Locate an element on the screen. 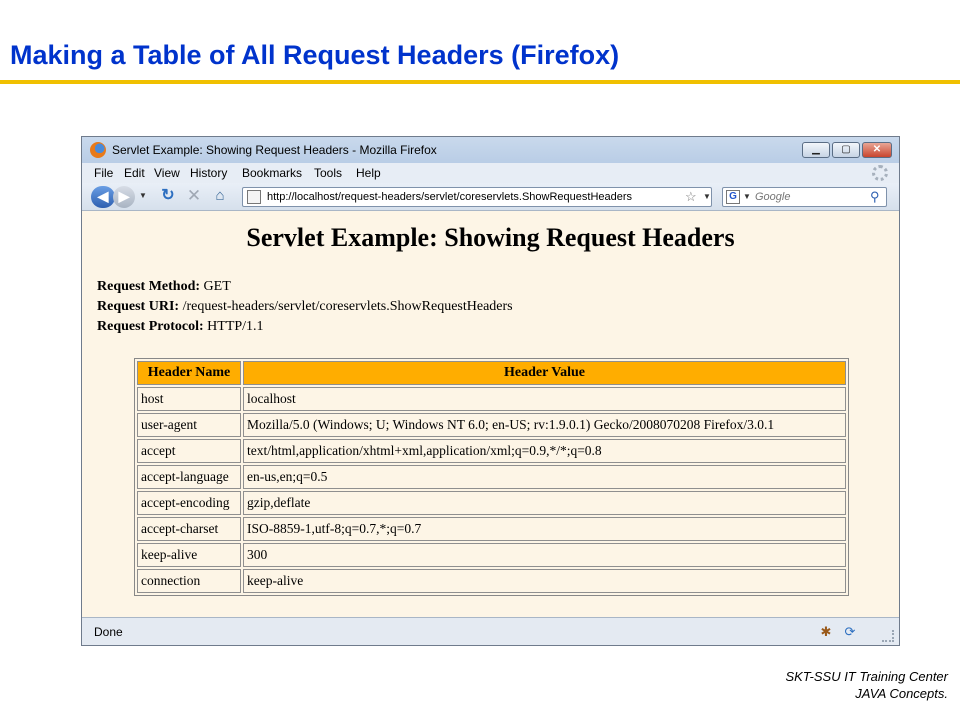 This screenshot has width=960, height=720. request-uri-label: Request URI: is located at coordinates (138, 306).